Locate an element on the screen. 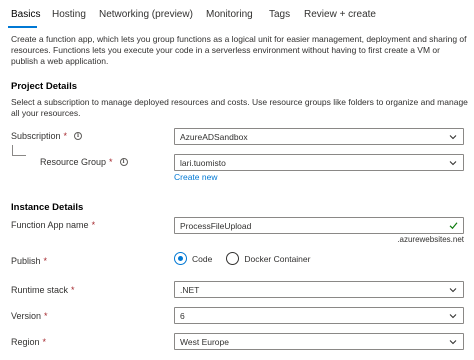  subscription-label-text: Subscription is located at coordinates (36, 136).